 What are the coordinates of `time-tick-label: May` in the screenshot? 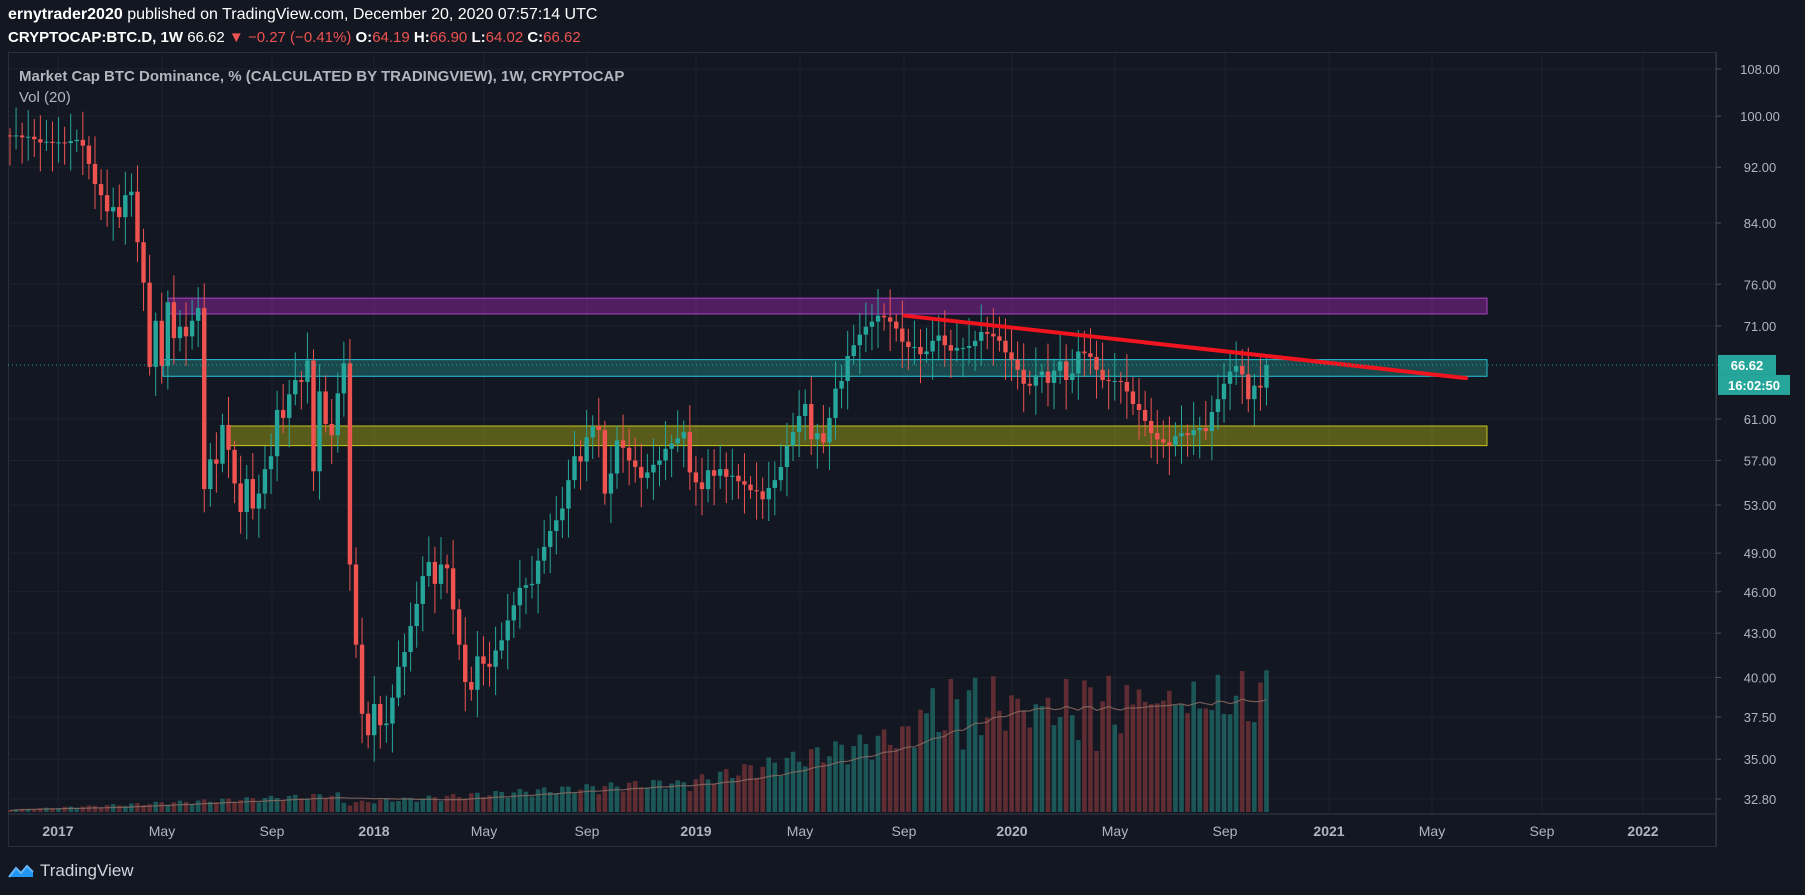 It's located at (800, 831).